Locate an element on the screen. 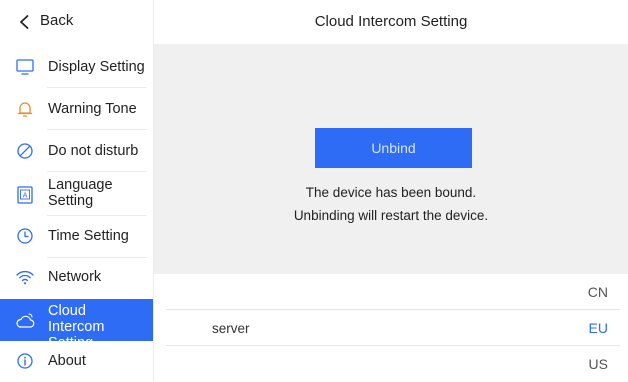  sidebar-item-label: About is located at coordinates (67, 361).